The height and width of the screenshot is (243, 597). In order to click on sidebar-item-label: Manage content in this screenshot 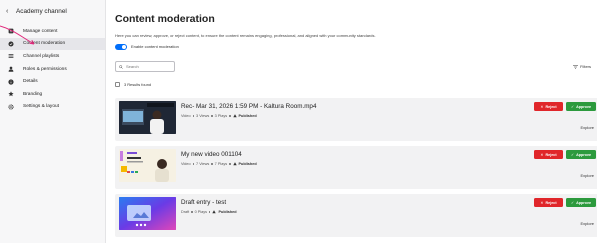, I will do `click(40, 31)`.